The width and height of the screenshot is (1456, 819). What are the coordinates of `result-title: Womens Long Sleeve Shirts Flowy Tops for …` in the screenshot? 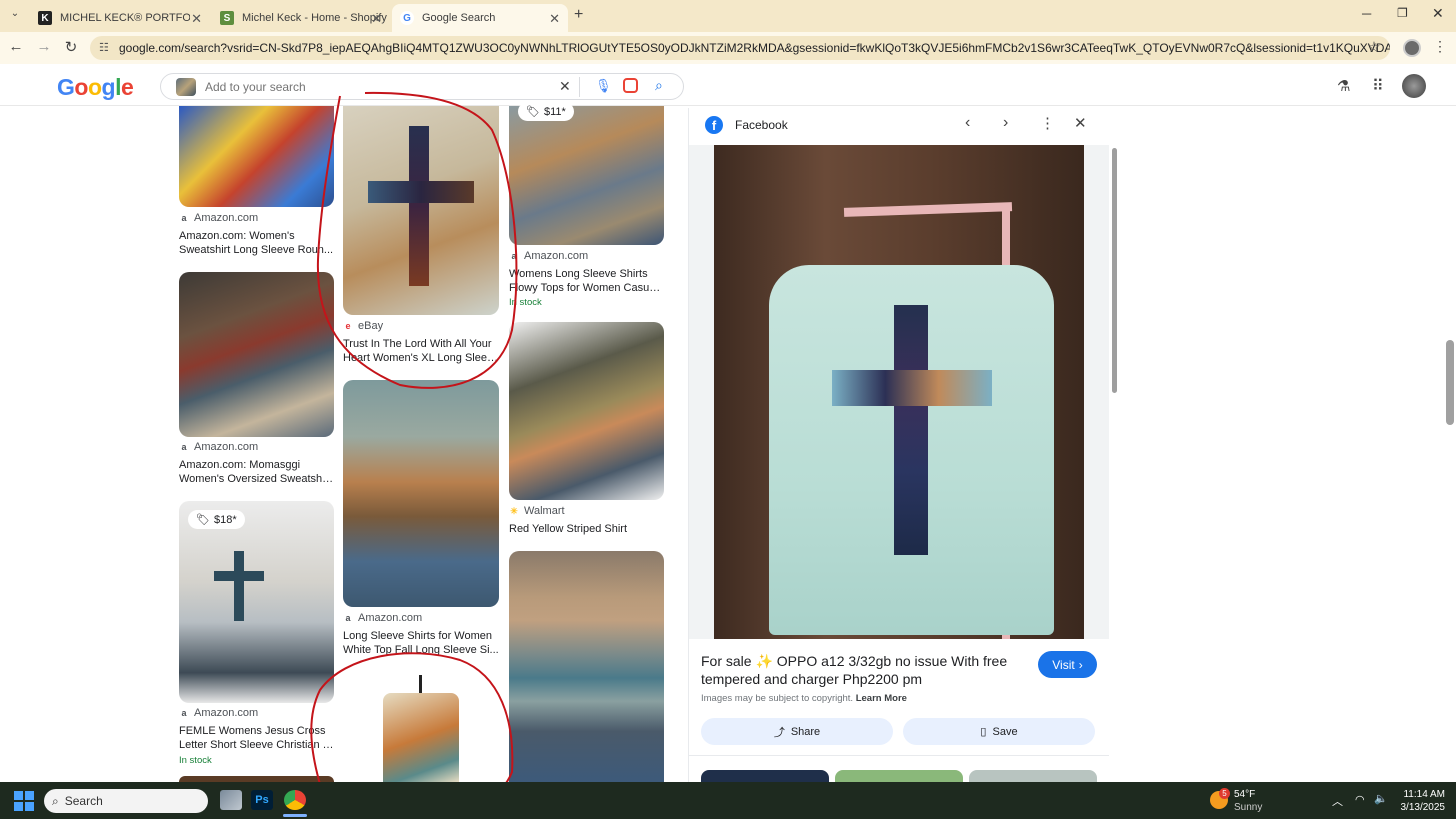 It's located at (587, 281).